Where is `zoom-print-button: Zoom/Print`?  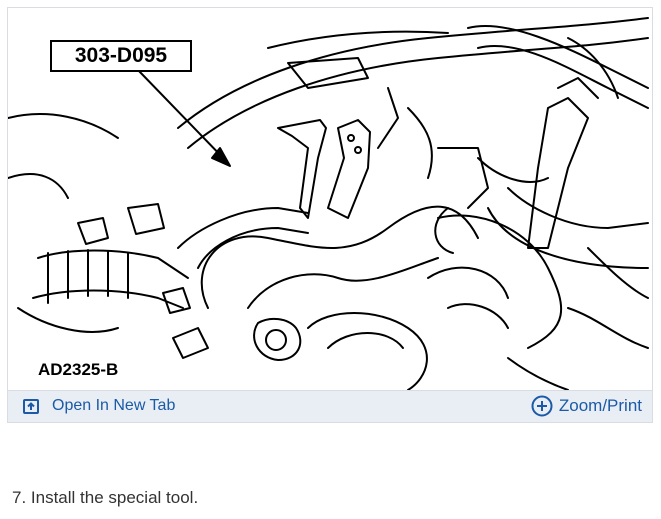
zoom-print-button: Zoom/Print is located at coordinates (586, 406).